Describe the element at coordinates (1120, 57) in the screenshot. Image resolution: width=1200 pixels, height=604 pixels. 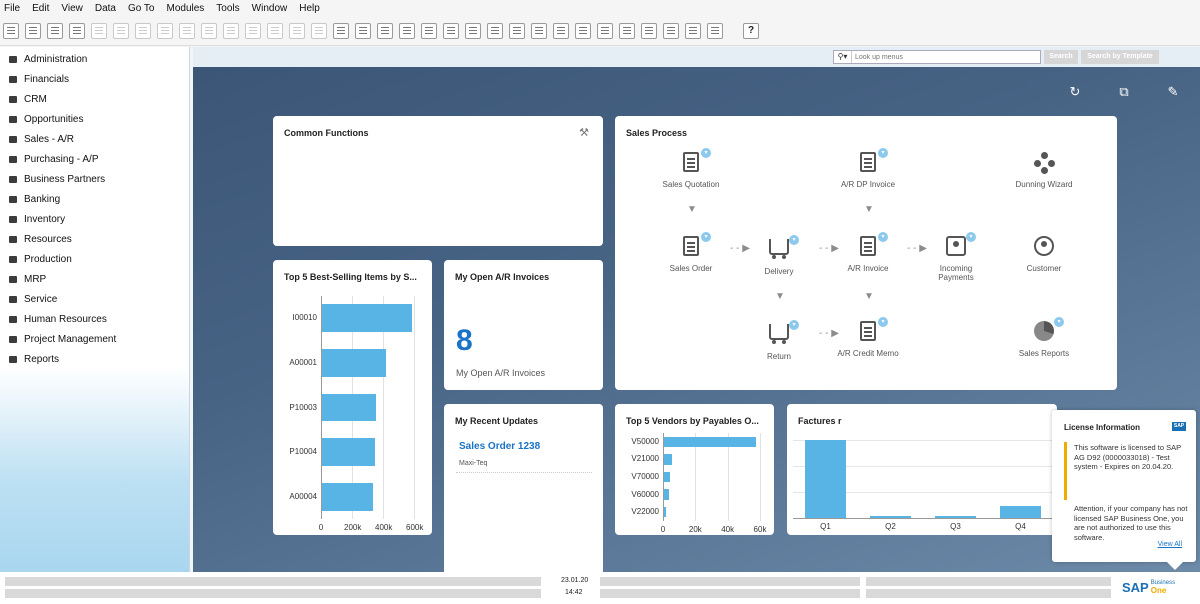
I see `search-by-template-button: Search by Template` at that location.